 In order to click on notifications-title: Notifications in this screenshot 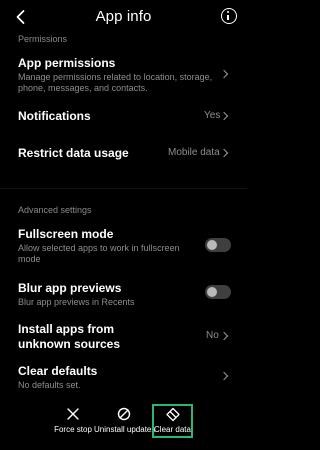, I will do `click(54, 116)`.